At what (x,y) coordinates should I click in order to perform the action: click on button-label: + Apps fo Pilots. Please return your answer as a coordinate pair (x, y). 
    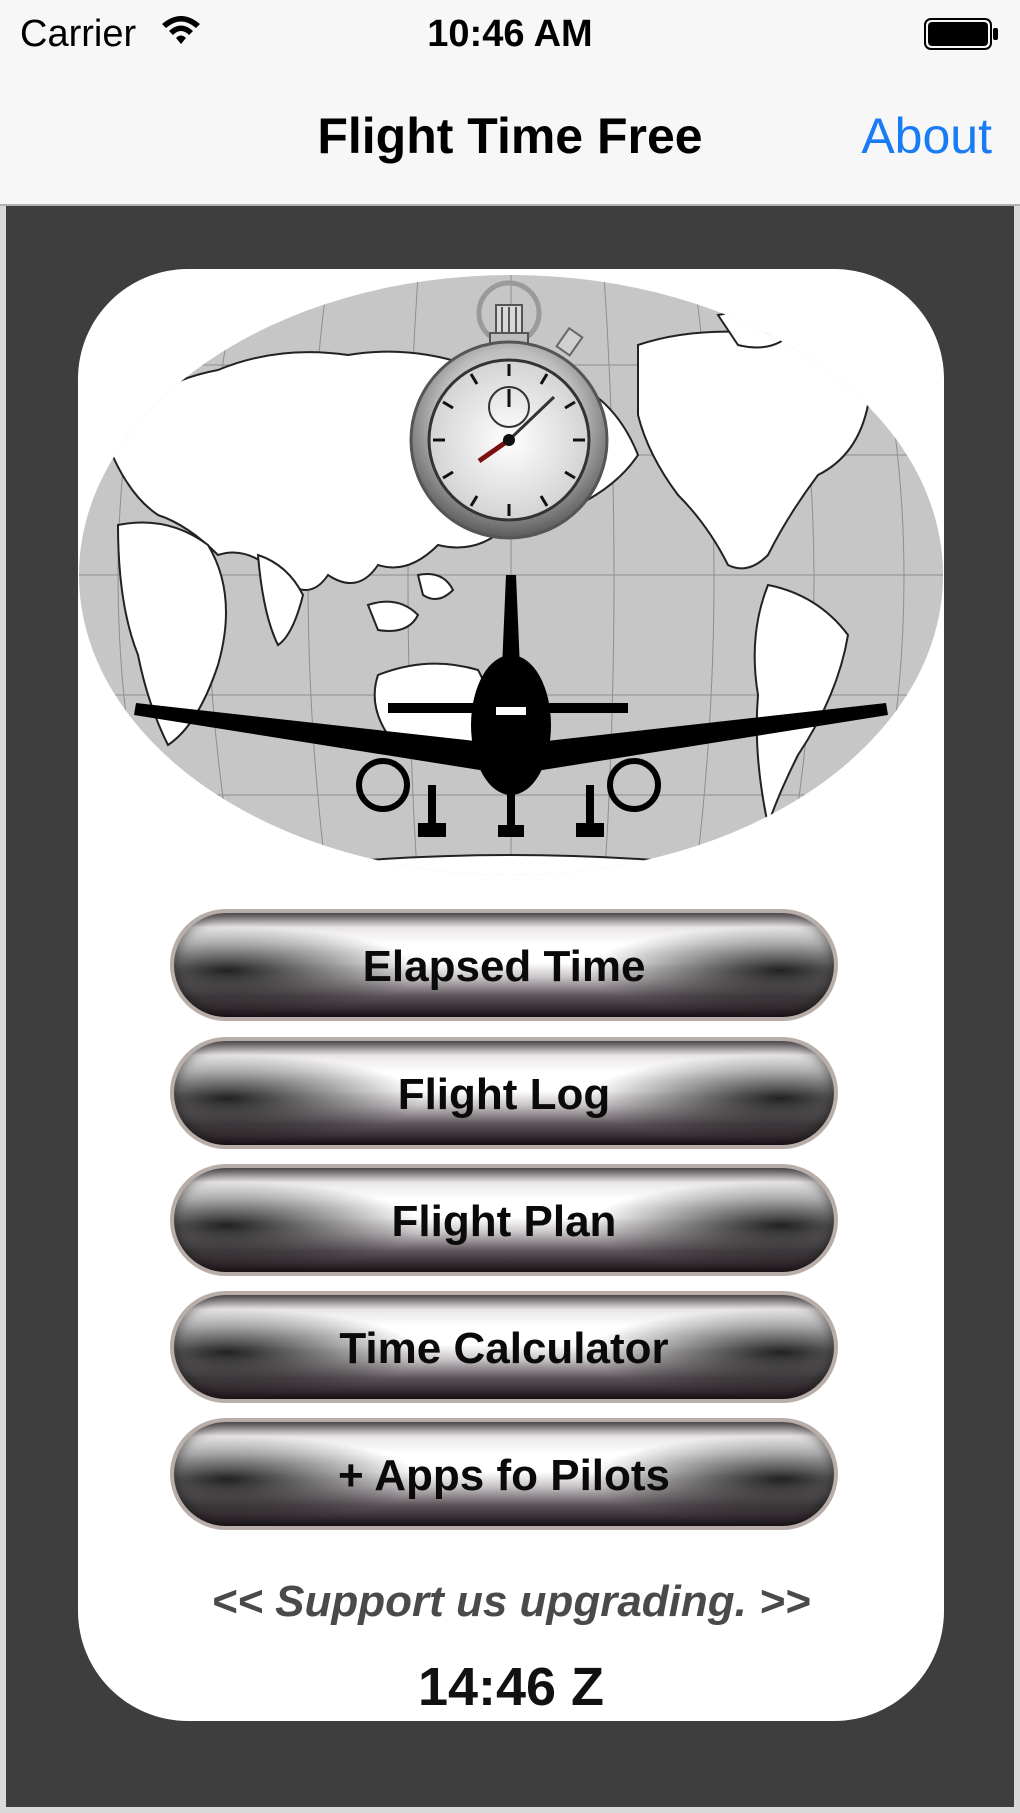
    Looking at the image, I should click on (504, 1475).